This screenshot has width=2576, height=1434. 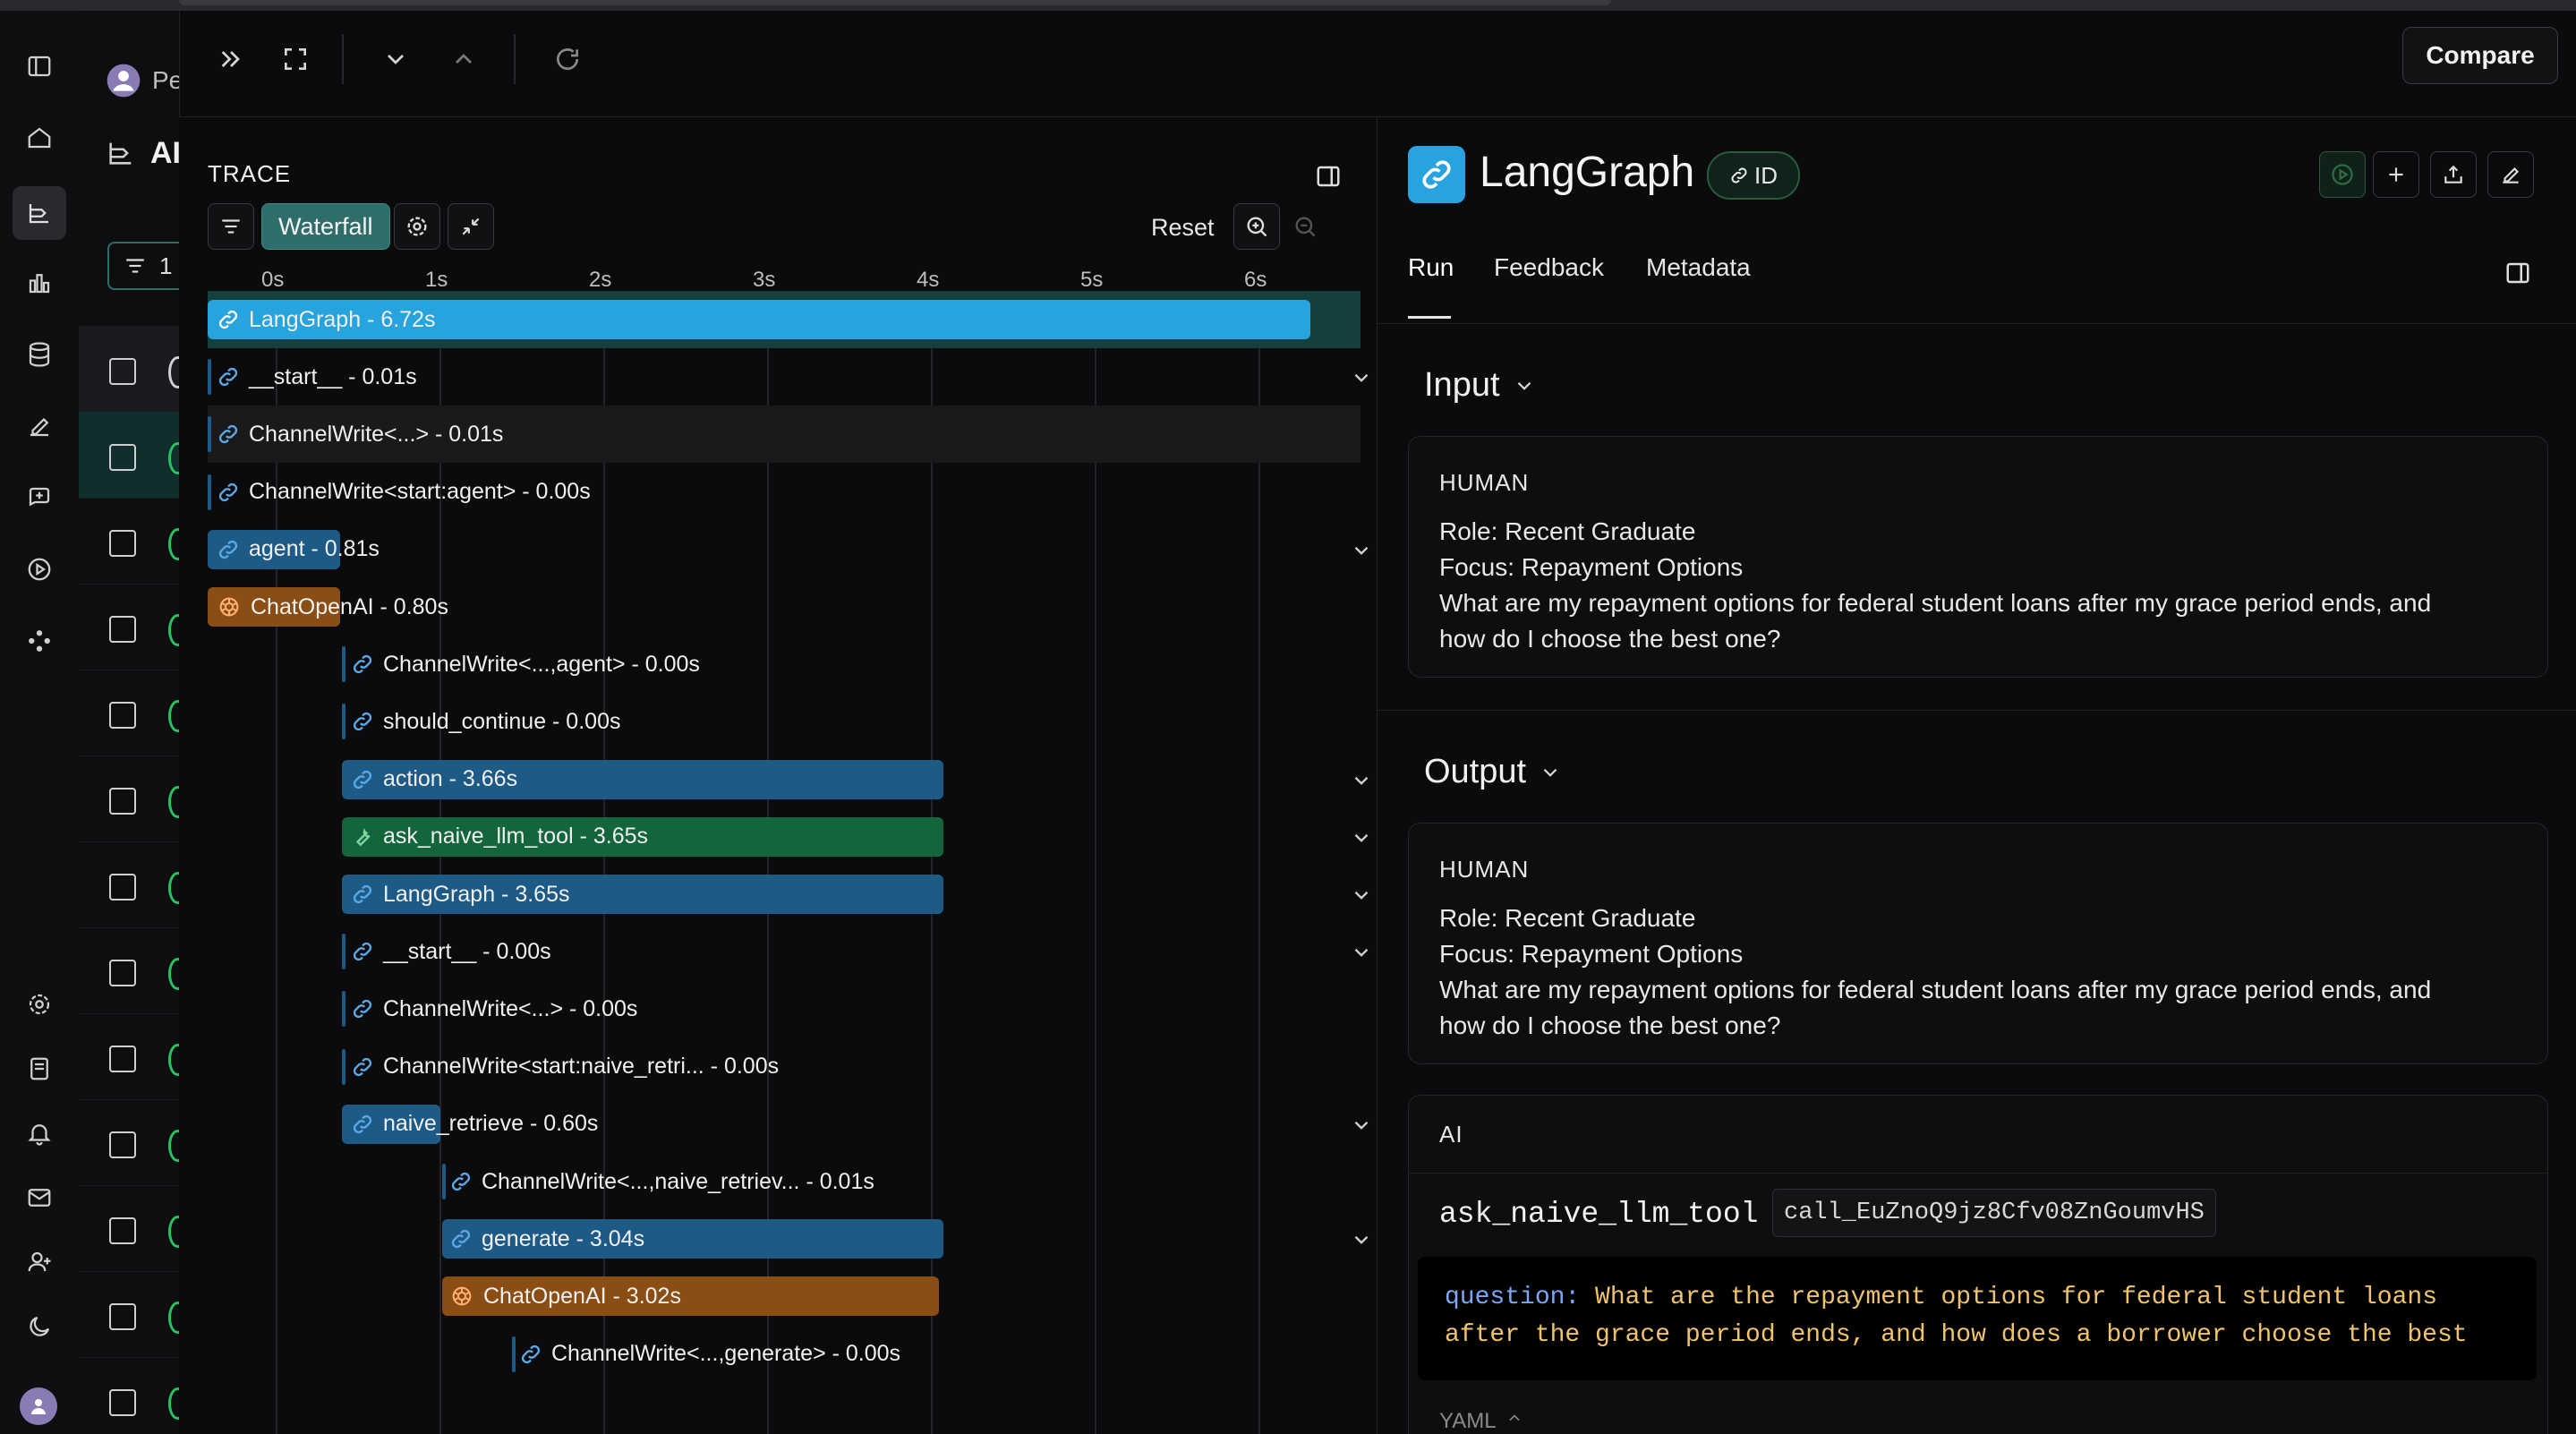 I want to click on axis-tick: 1s, so click(x=436, y=280).